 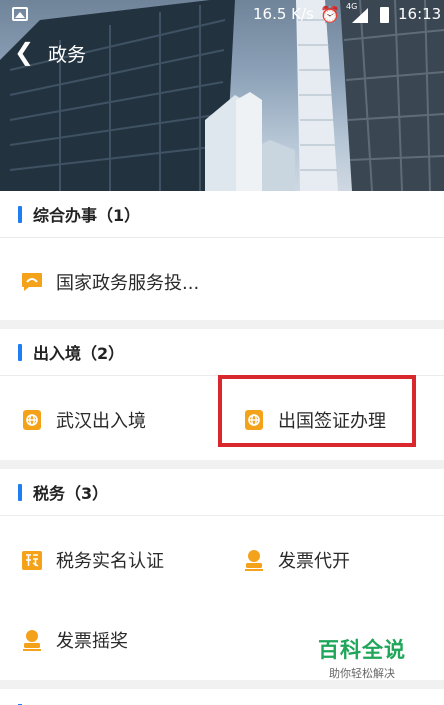 I want to click on section-title: 综合办事（1）, so click(x=87, y=215).